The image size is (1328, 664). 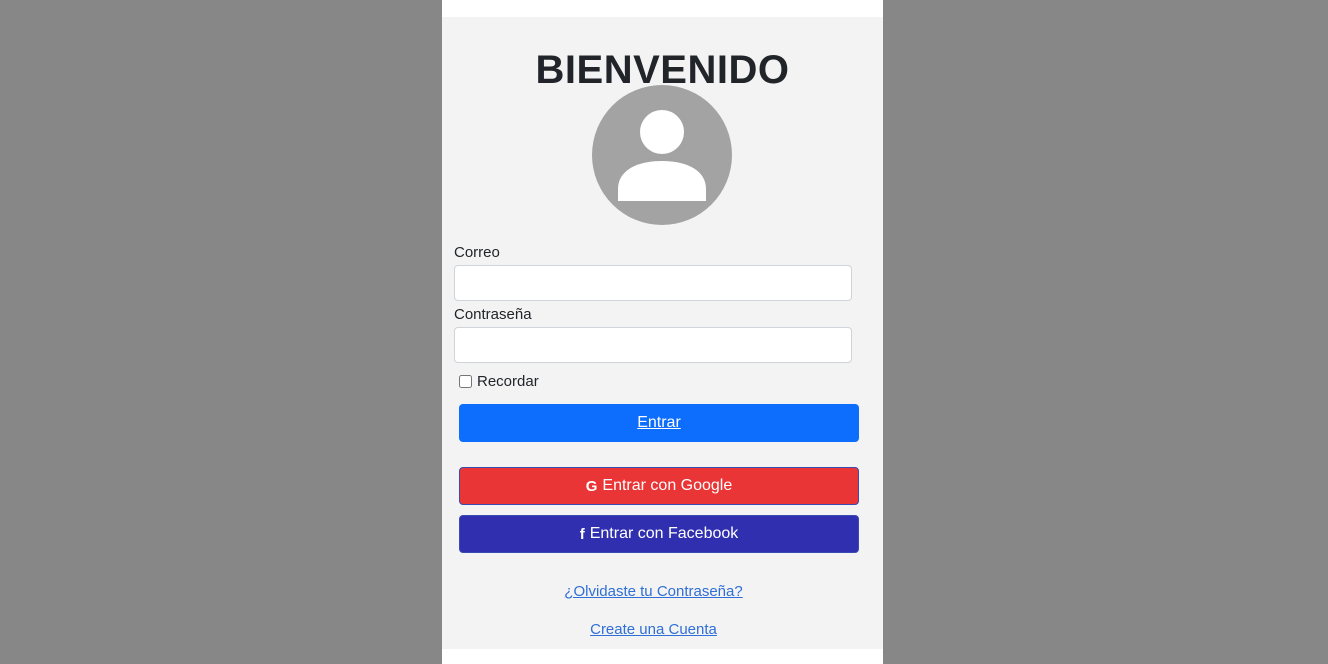 I want to click on google-login-button: G Entrar con Google, so click(x=659, y=486).